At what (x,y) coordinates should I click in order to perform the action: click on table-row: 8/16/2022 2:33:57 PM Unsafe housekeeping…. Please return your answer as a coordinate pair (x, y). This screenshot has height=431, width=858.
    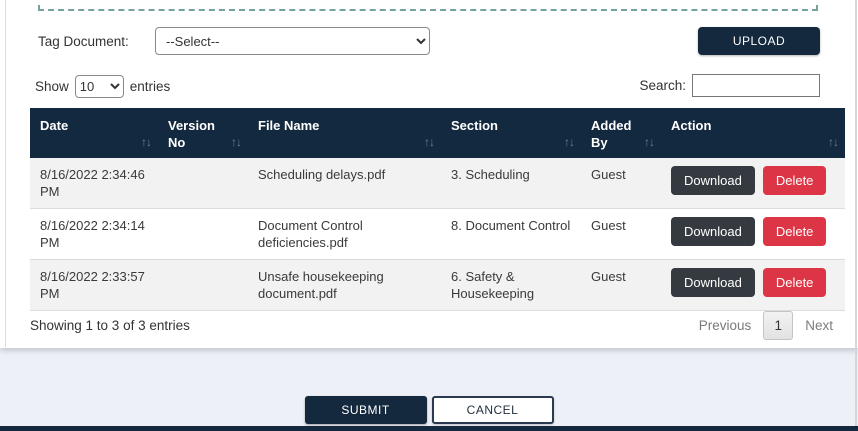
    Looking at the image, I should click on (437, 285).